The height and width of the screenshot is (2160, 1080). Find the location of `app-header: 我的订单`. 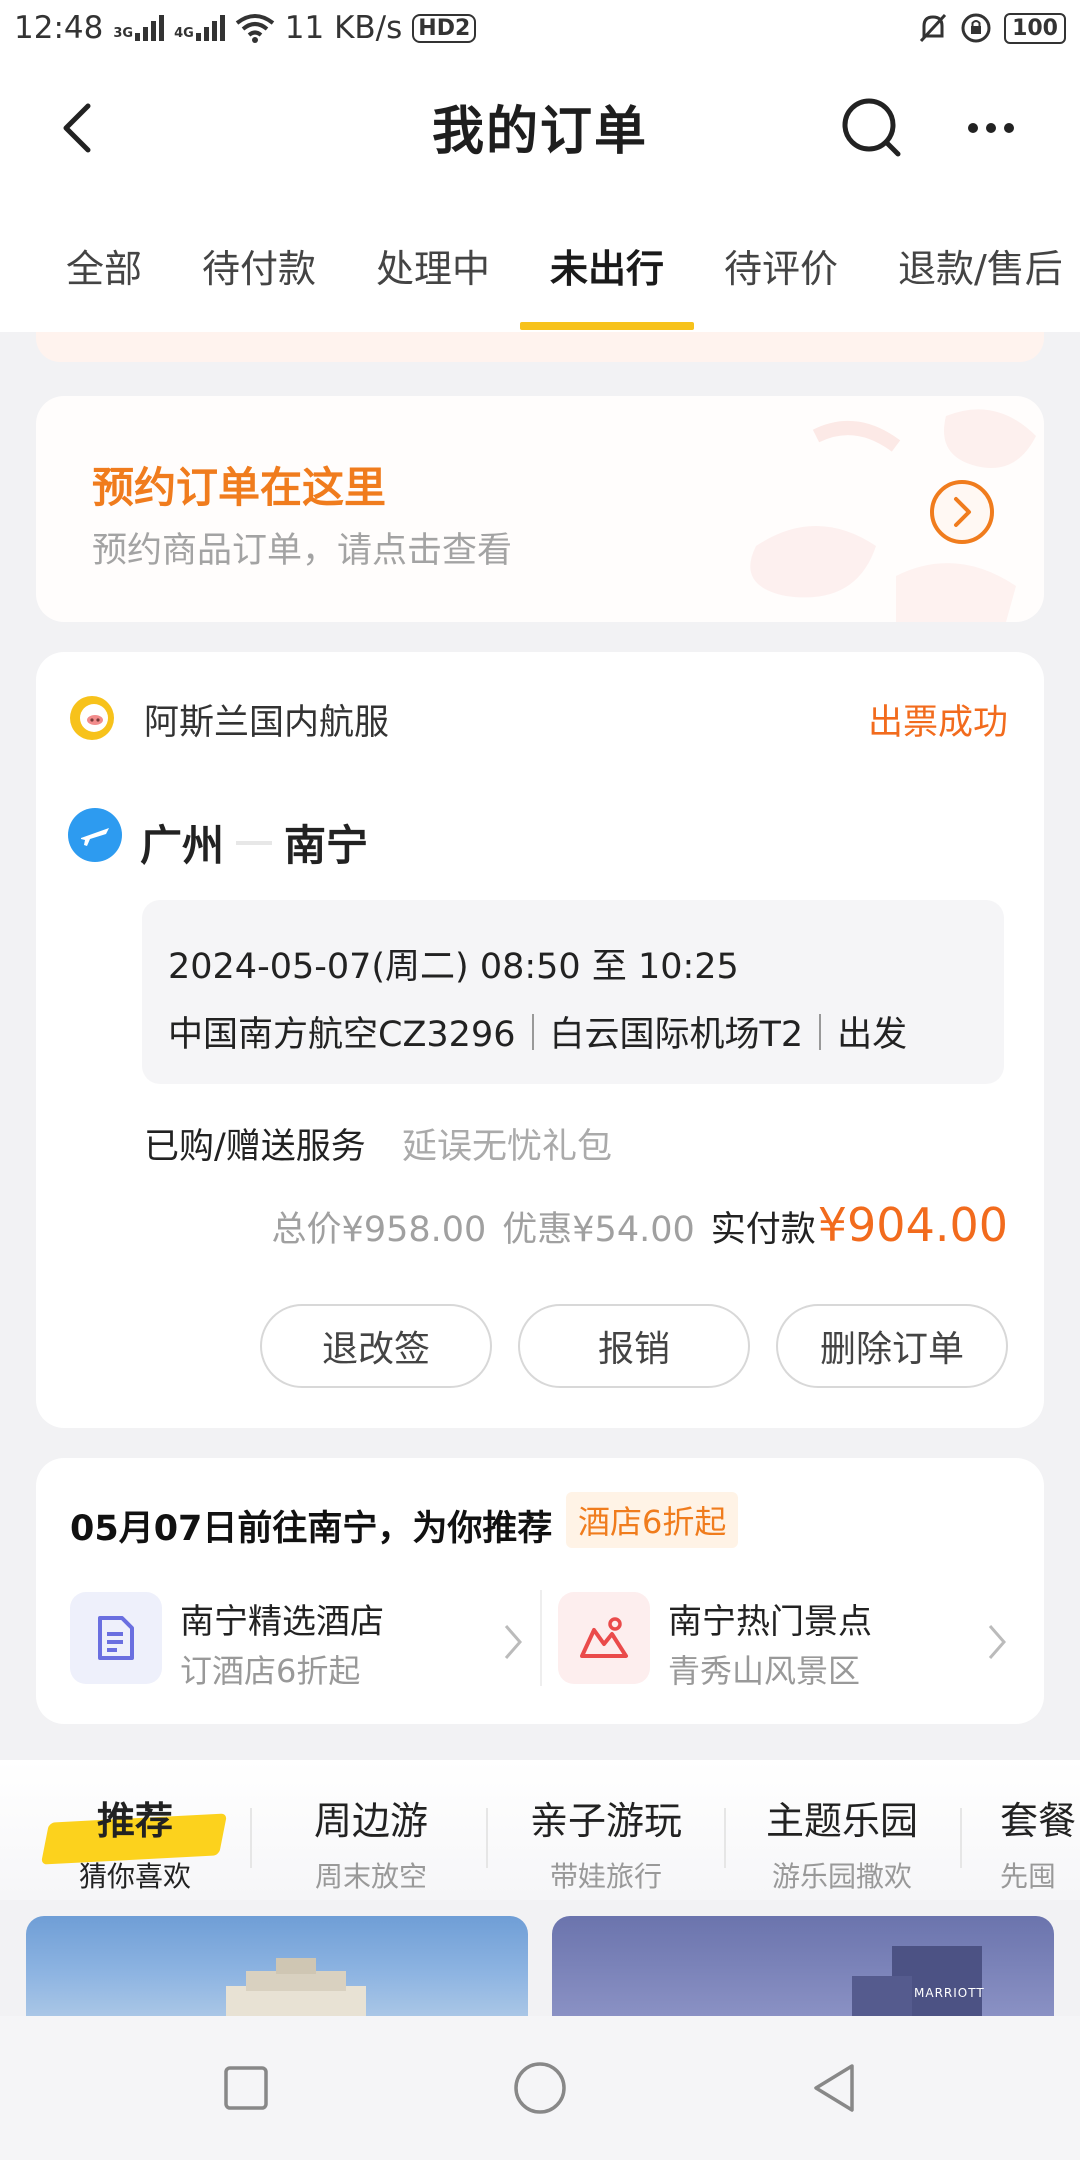

app-header: 我的订单 is located at coordinates (540, 126).